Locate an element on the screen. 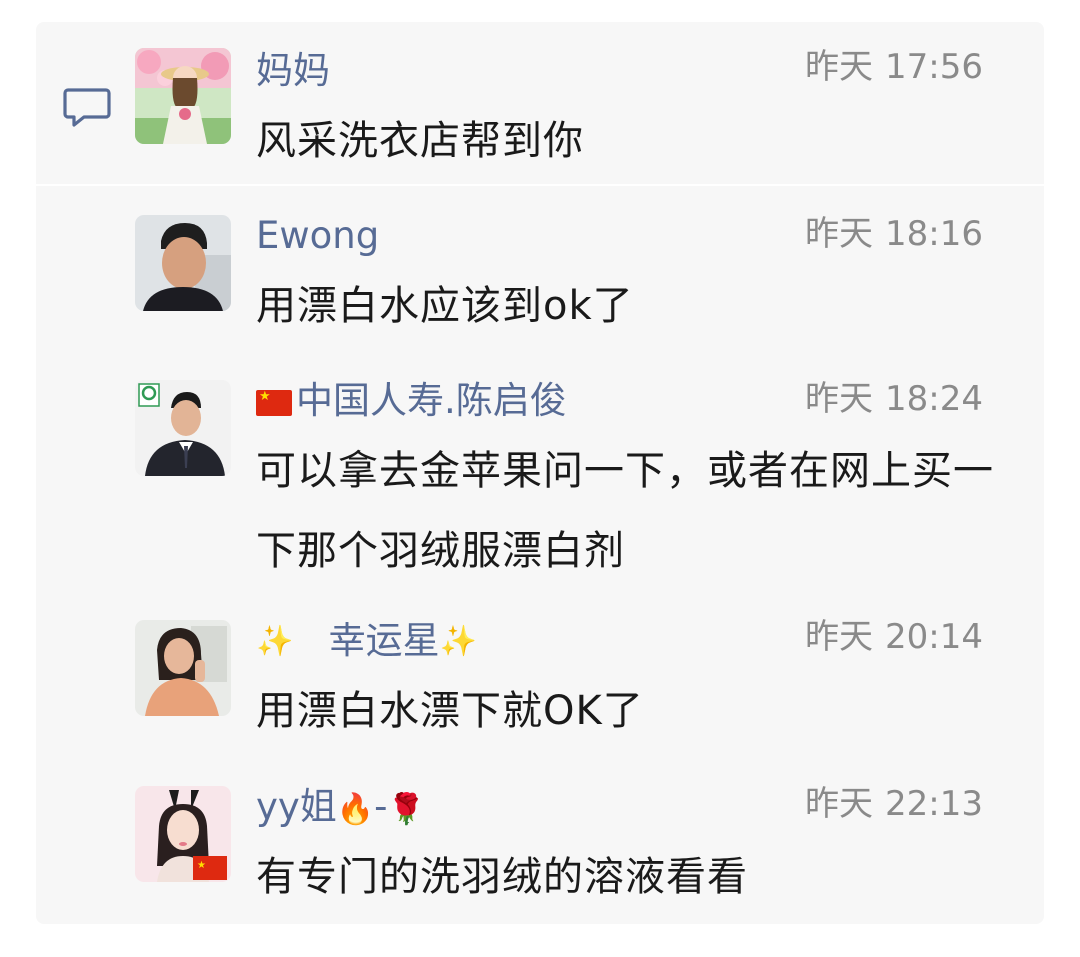 The height and width of the screenshot is (957, 1080). comment-text: 用漂白水应该到ok了 is located at coordinates (445, 306).